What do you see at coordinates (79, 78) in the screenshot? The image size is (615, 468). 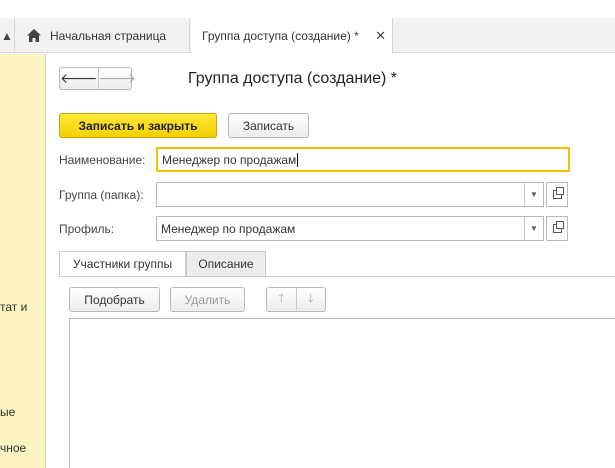 I see `back-arrow-icon: 🡐` at bounding box center [79, 78].